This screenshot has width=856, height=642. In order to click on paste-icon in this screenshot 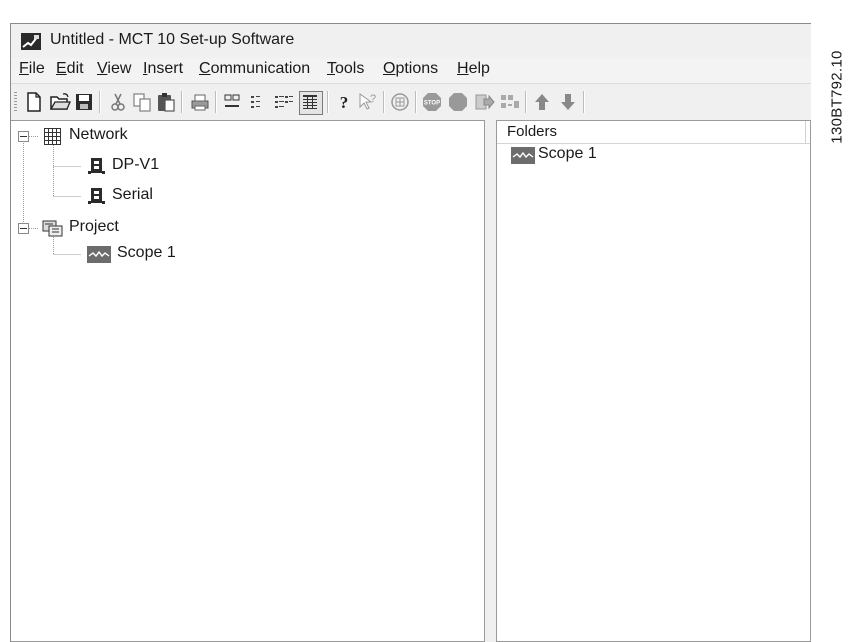, I will do `click(166, 102)`.